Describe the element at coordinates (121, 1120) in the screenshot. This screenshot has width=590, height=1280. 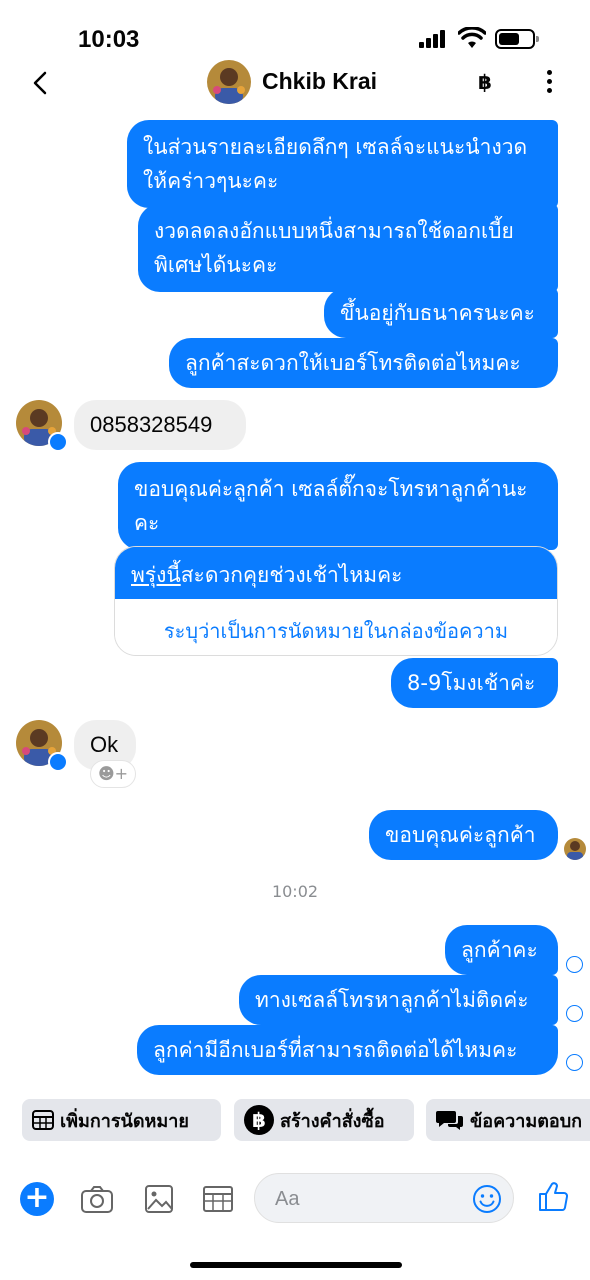
I see `add-appointment-button: เพิ่มการนัดหมาย` at that location.